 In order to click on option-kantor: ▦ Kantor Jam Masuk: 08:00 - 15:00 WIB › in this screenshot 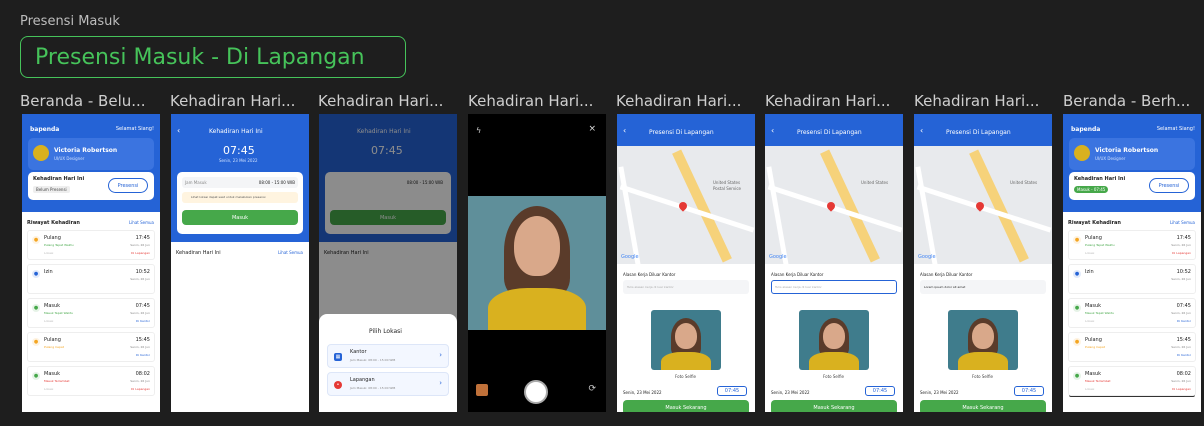, I will do `click(388, 356)`.